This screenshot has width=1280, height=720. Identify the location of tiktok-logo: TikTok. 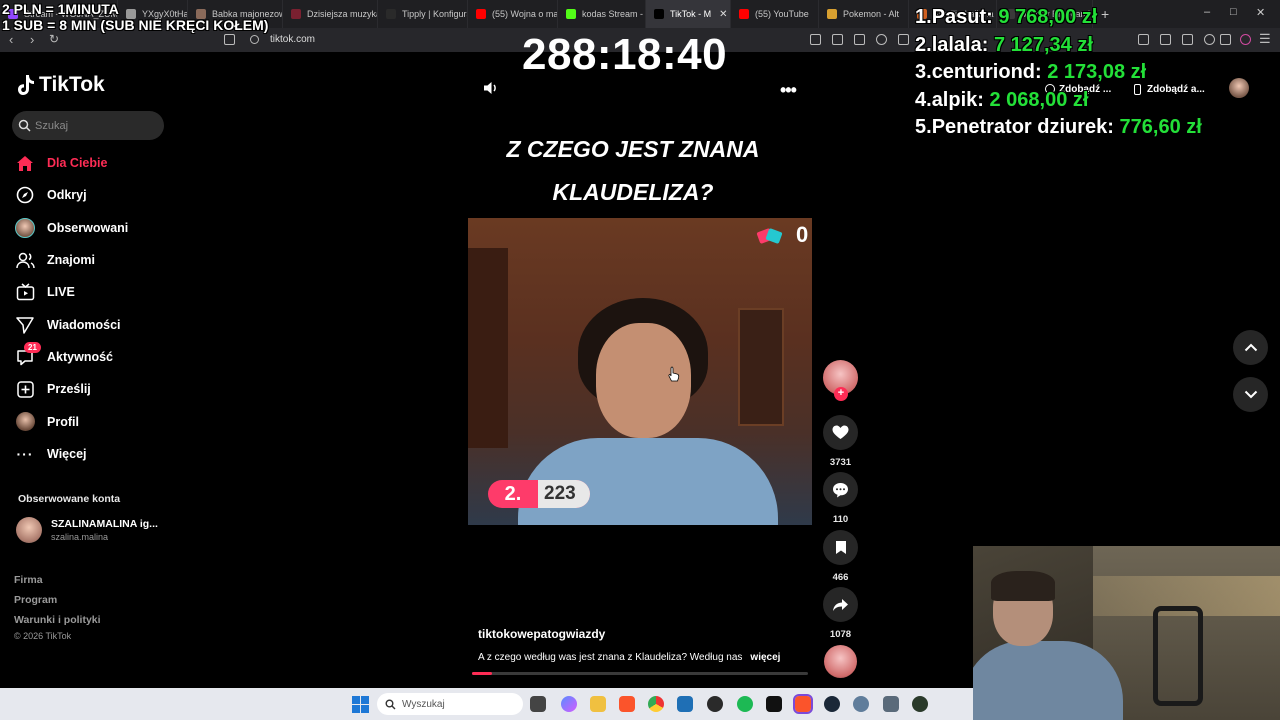
(61, 85).